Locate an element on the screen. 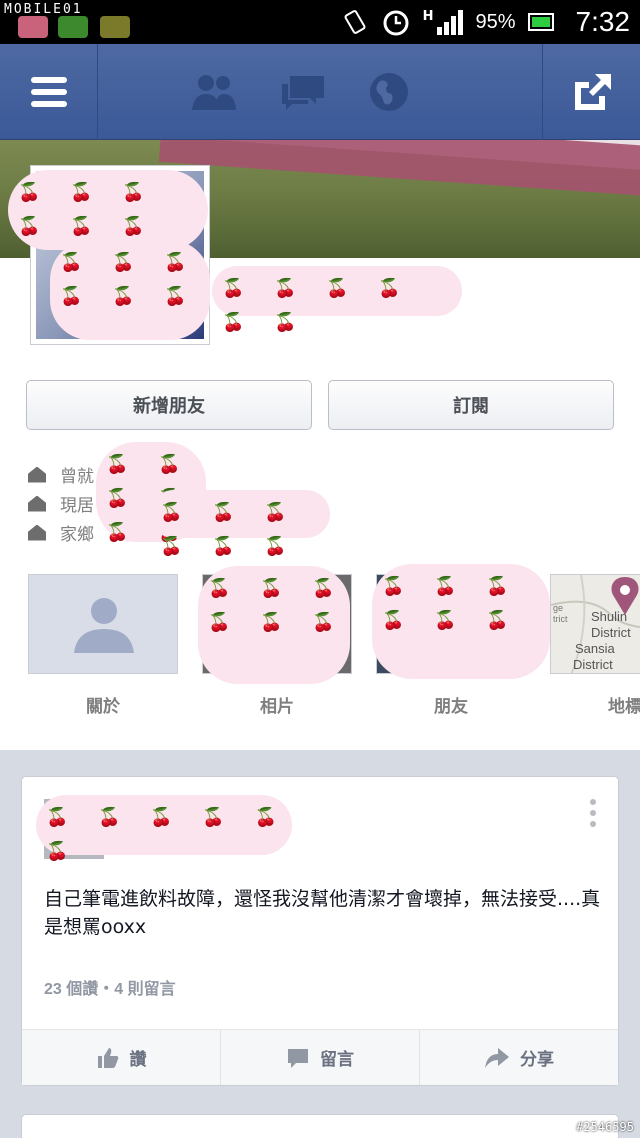 The height and width of the screenshot is (1138, 640). svg-text: Sansia is located at coordinates (595, 648).